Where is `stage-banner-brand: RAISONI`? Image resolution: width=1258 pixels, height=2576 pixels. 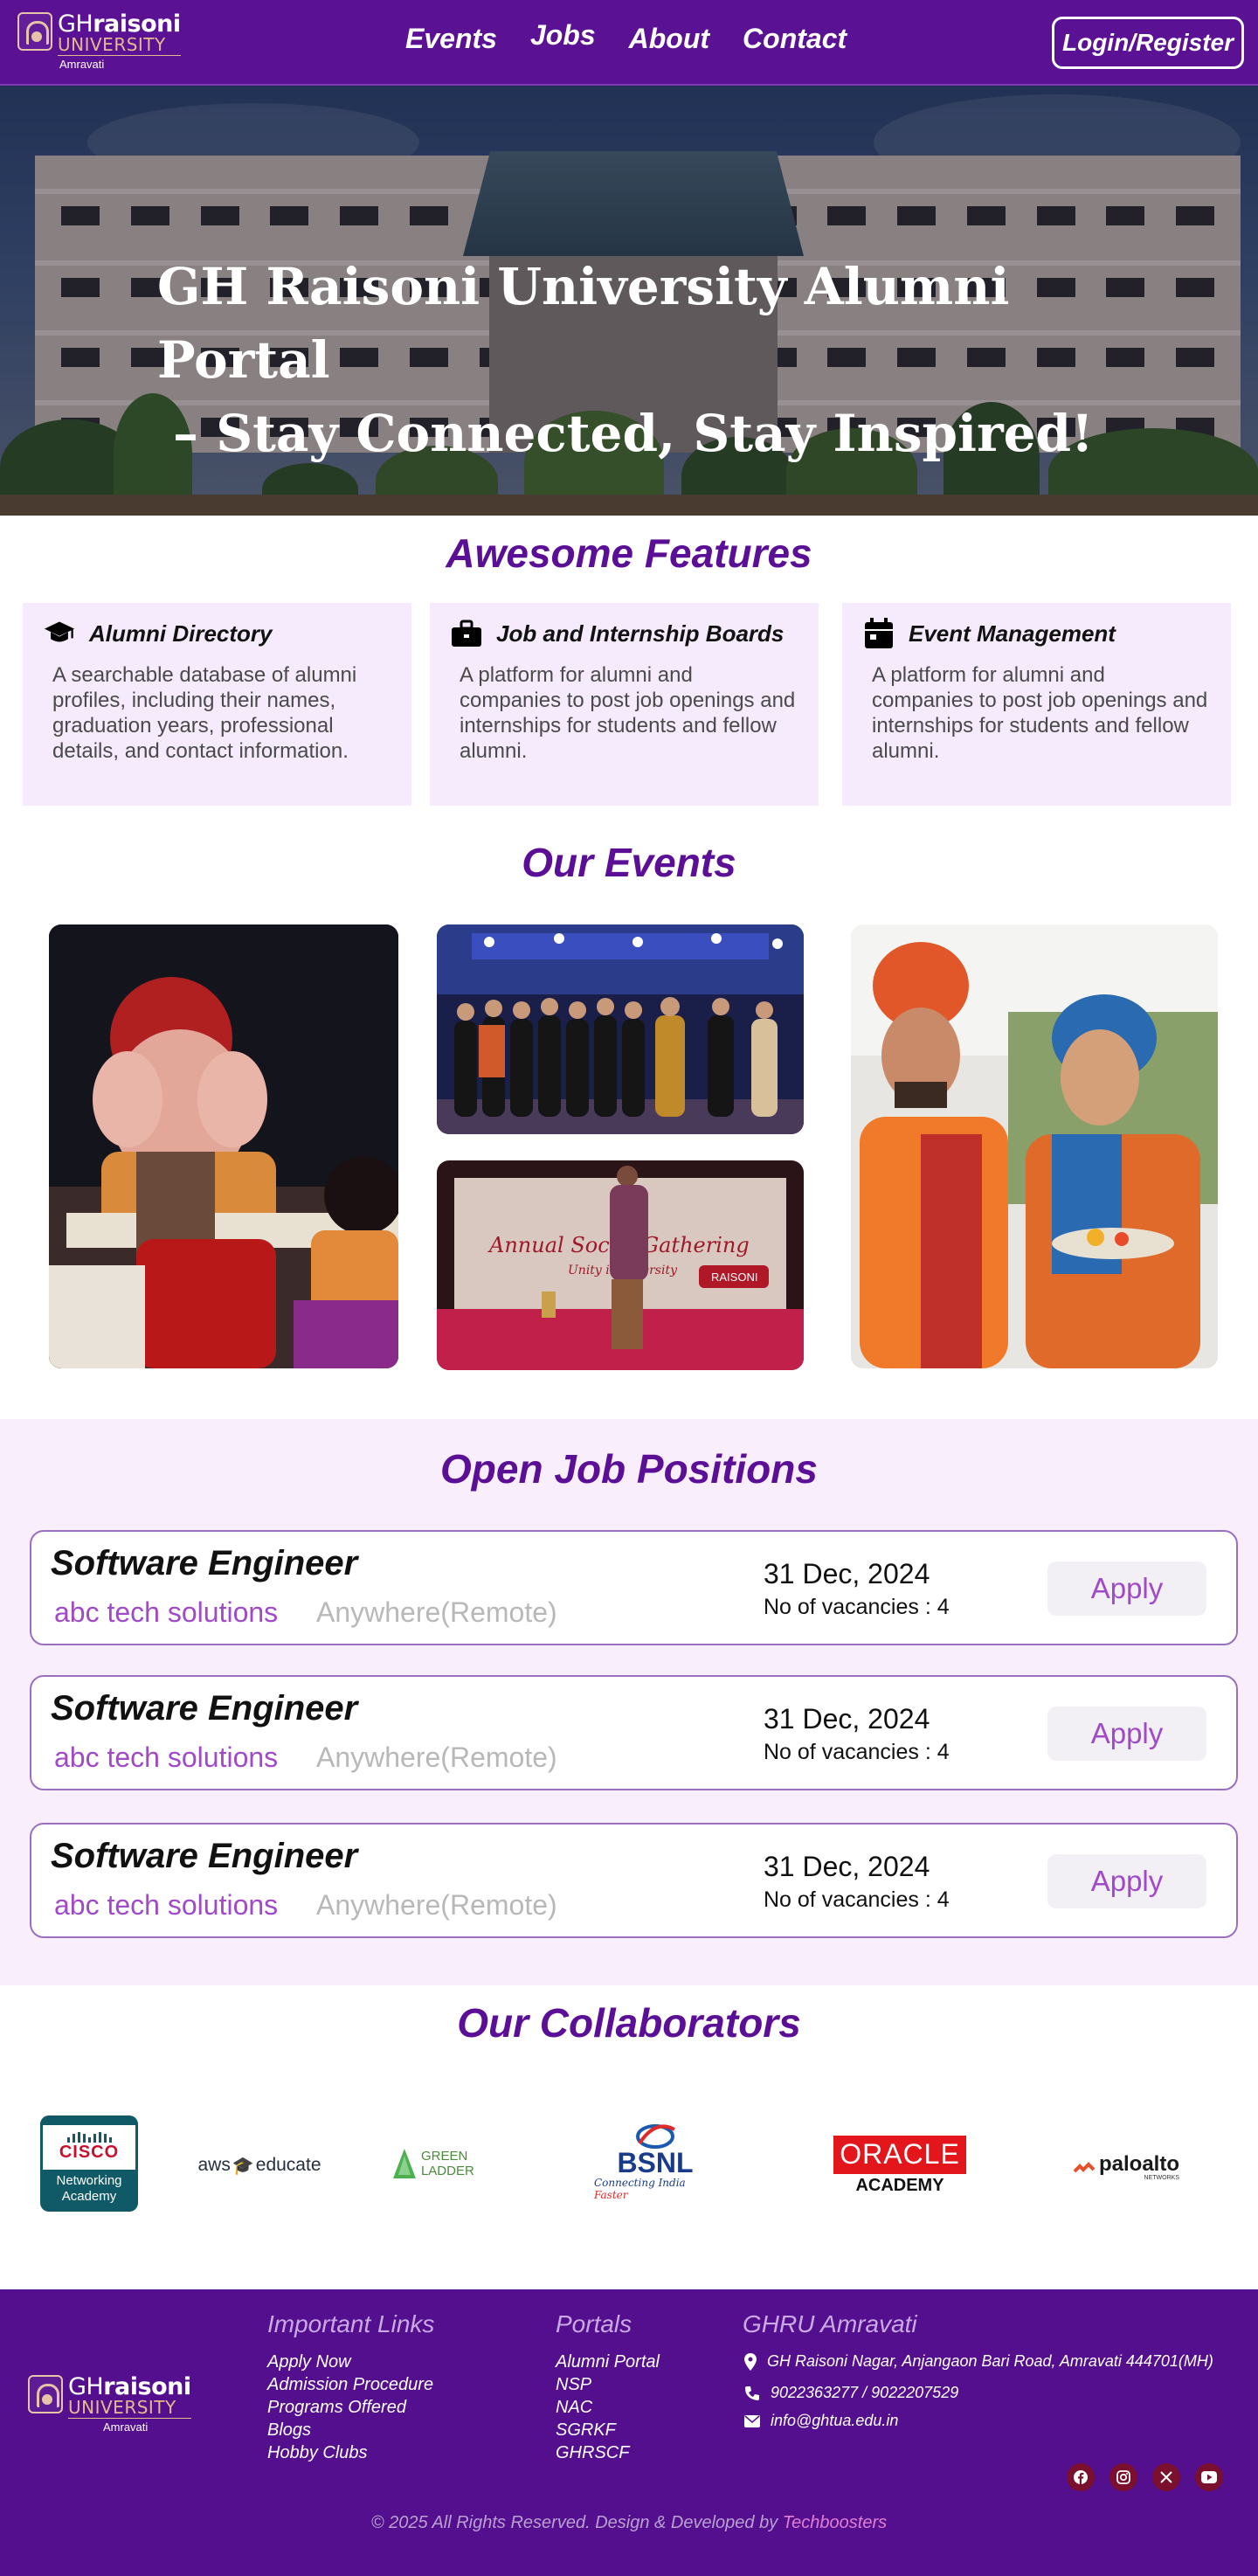 stage-banner-brand: RAISONI is located at coordinates (734, 1277).